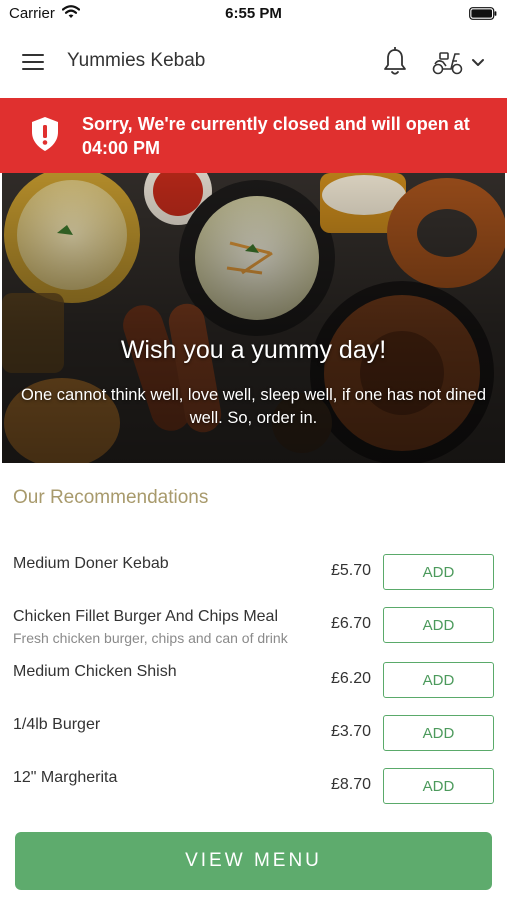 Image resolution: width=507 pixels, height=900 pixels. I want to click on recommendations-title: Our Recommendations, so click(111, 497).